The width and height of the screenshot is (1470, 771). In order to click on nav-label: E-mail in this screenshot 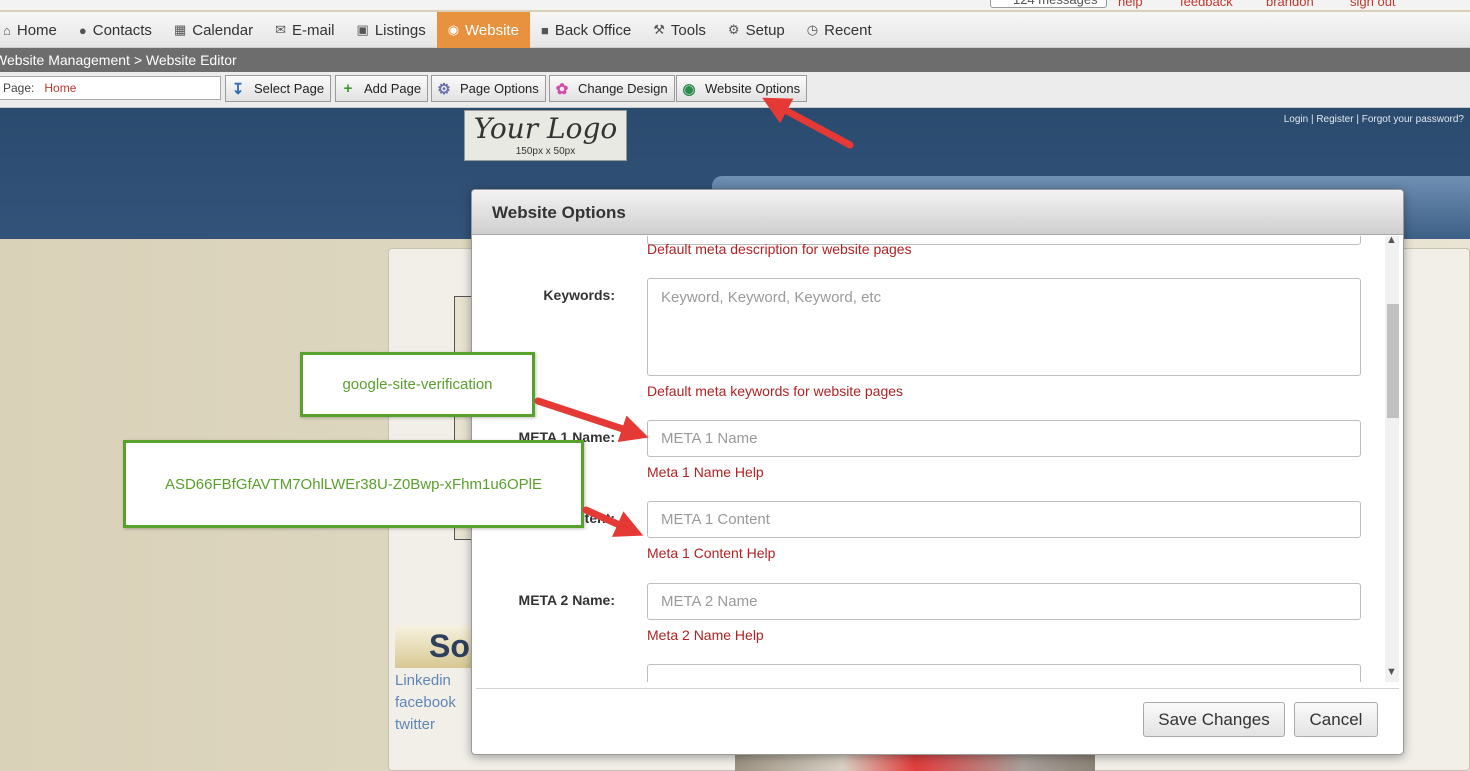, I will do `click(313, 30)`.